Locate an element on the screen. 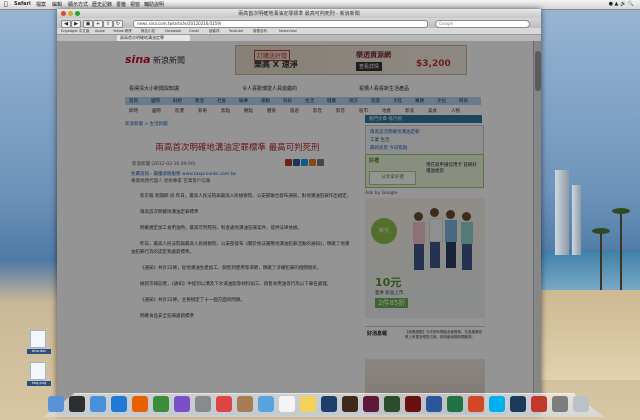 This screenshot has width=640, height=420. share-email-icon is located at coordinates (320, 162).